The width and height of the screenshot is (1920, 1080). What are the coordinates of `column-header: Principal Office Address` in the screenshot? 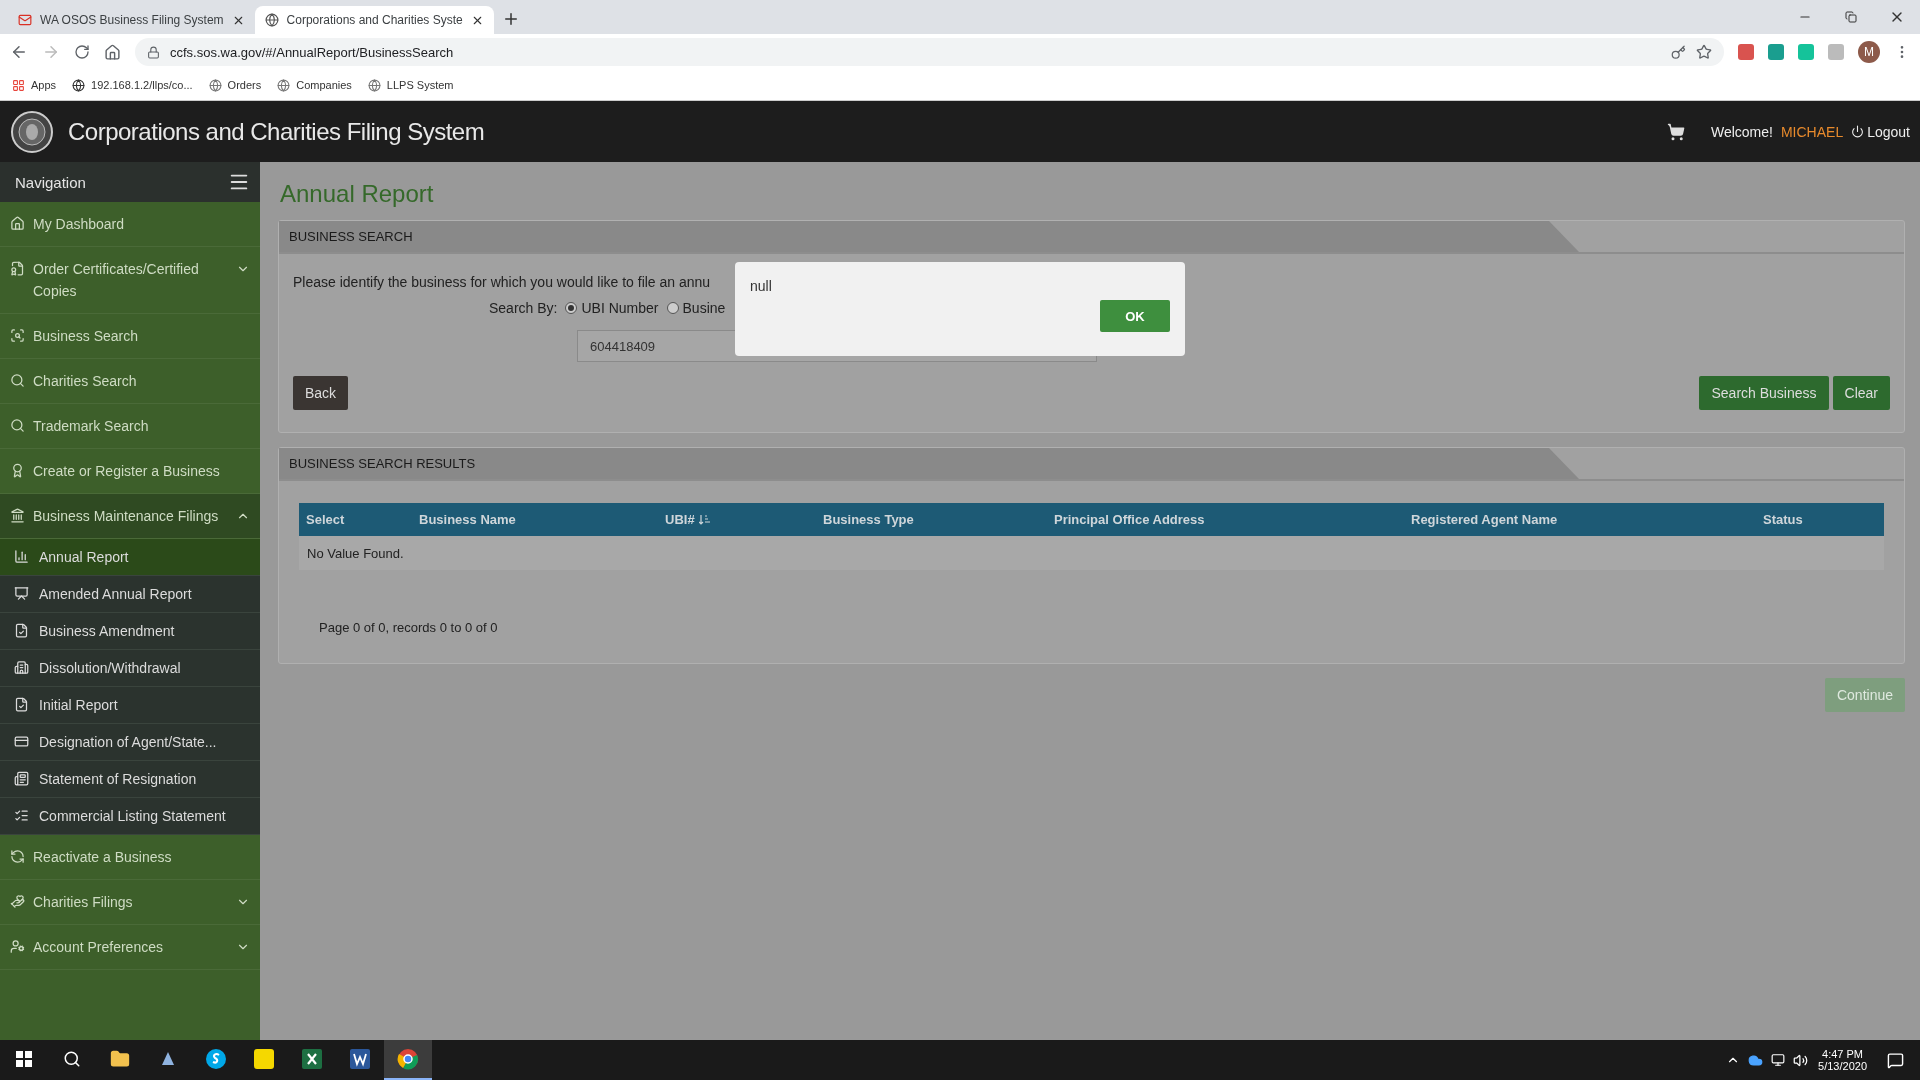 It's located at (1232, 519).